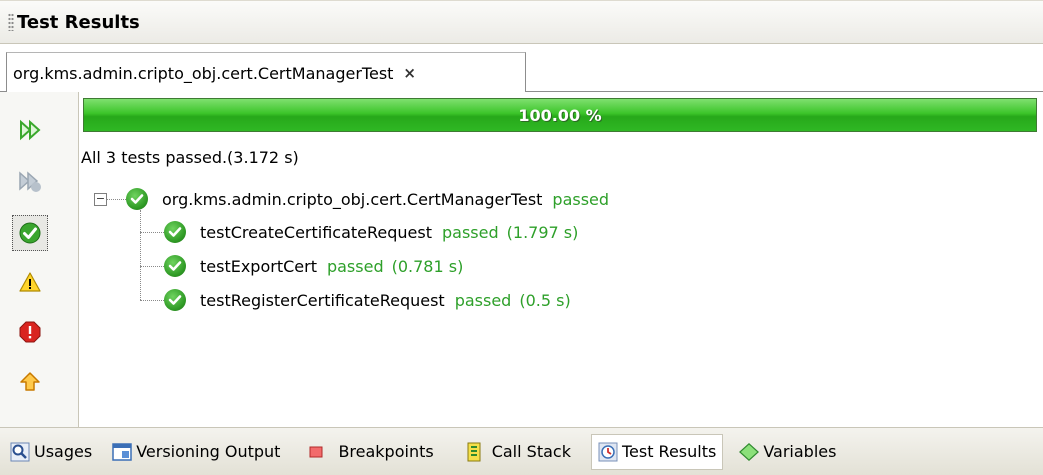 The image size is (1043, 475). I want to click on breakpoint-icon, so click(316, 452).